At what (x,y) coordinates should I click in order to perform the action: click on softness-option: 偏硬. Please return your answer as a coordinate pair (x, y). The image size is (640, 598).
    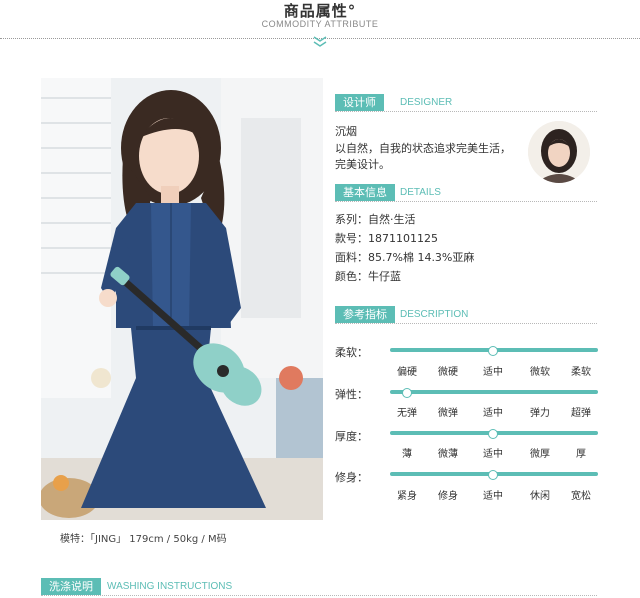
    Looking at the image, I should click on (407, 372).